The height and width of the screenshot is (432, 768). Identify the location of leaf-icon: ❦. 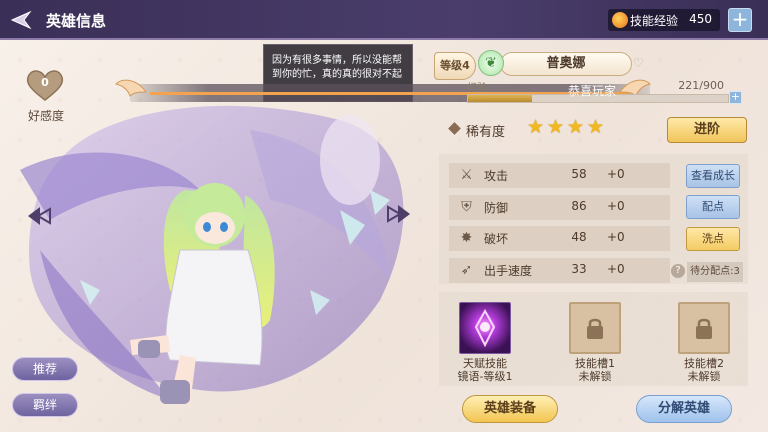
(491, 63).